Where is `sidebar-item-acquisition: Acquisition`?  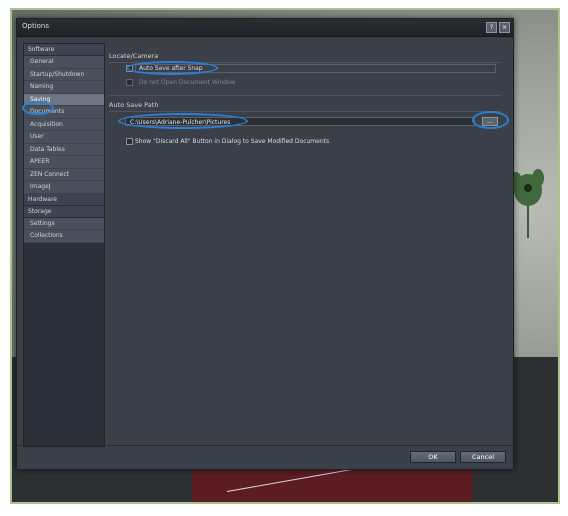
sidebar-item-acquisition: Acquisition is located at coordinates (64, 124).